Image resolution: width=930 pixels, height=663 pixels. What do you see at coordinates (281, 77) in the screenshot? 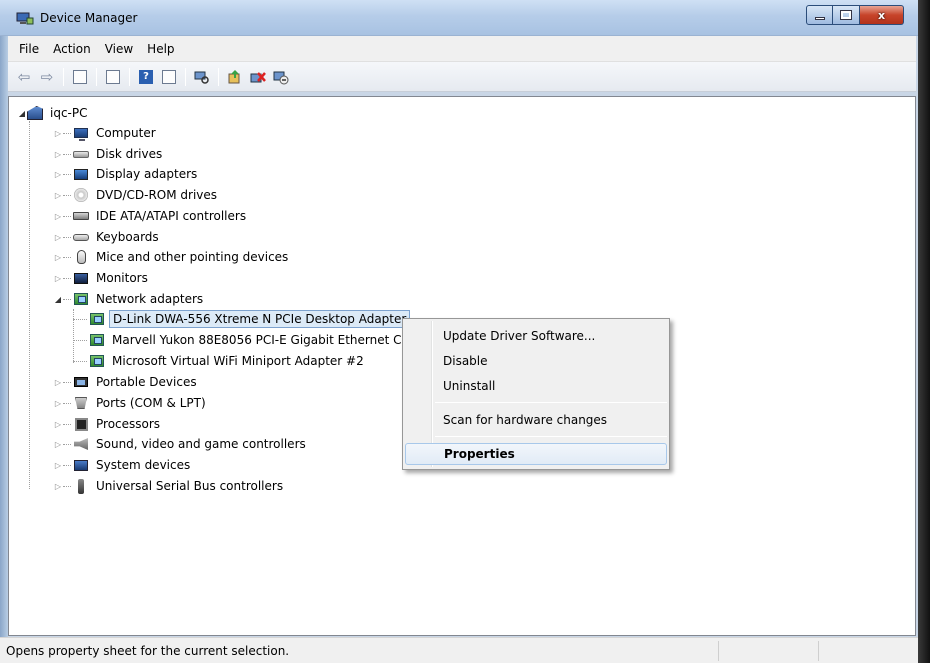
I see `disable-icon` at bounding box center [281, 77].